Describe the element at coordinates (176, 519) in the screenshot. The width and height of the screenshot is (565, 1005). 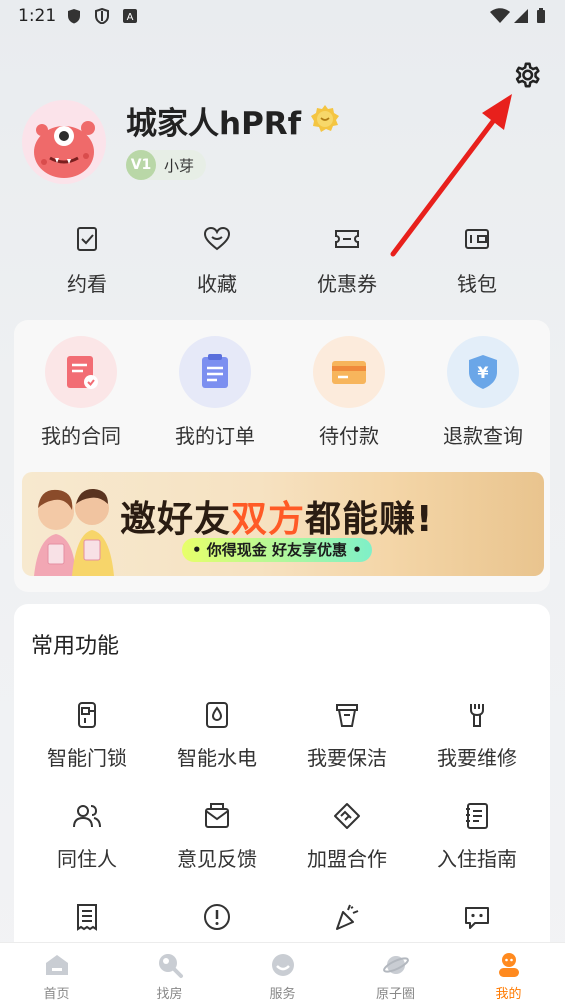
I see `banner-text-1: 邀好友` at that location.